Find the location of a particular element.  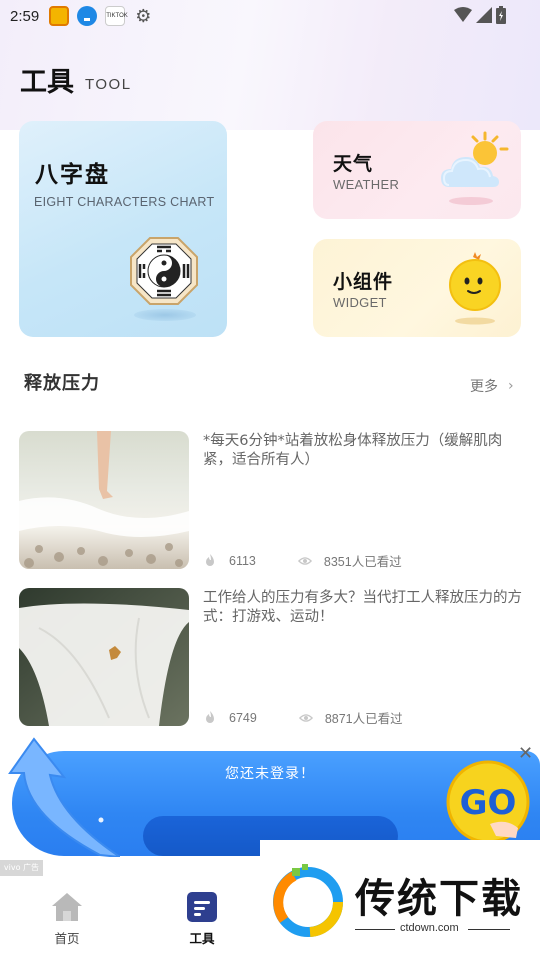

download-icon is located at coordinates (87, 16).